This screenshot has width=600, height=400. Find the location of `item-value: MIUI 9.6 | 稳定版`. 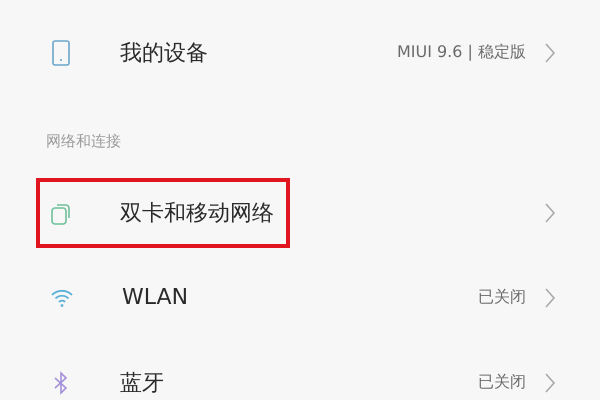

item-value: MIUI 9.6 | 稳定版 is located at coordinates (461, 52).